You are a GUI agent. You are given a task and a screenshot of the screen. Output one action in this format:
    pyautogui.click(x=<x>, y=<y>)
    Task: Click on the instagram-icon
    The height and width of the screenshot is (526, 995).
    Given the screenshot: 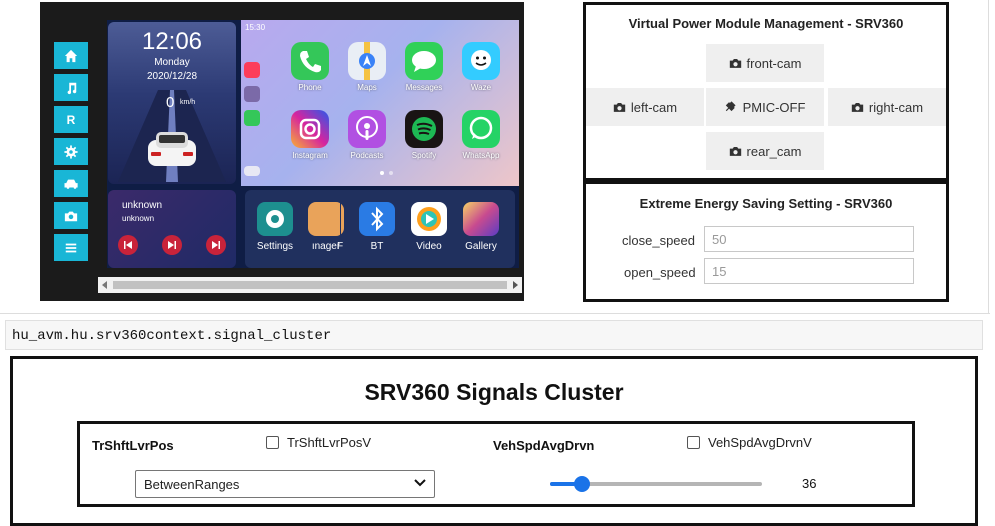 What is the action you would take?
    pyautogui.click(x=310, y=129)
    